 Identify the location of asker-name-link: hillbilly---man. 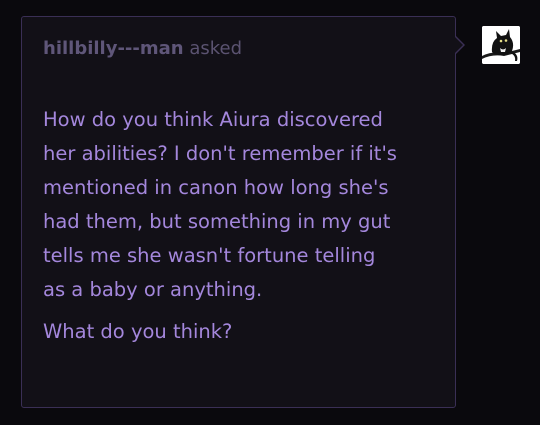
(113, 48).